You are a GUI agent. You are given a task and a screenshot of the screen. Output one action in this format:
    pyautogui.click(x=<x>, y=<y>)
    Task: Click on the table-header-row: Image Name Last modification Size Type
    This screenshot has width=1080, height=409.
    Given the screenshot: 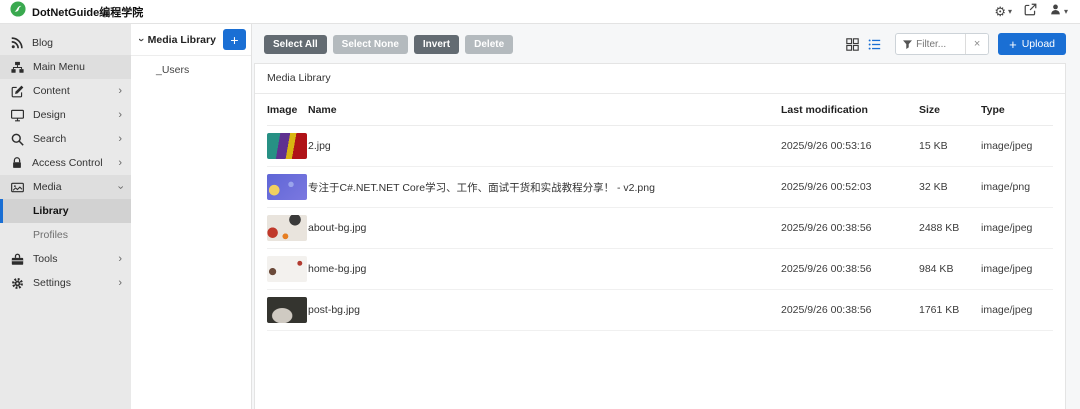 What is the action you would take?
    pyautogui.click(x=660, y=110)
    